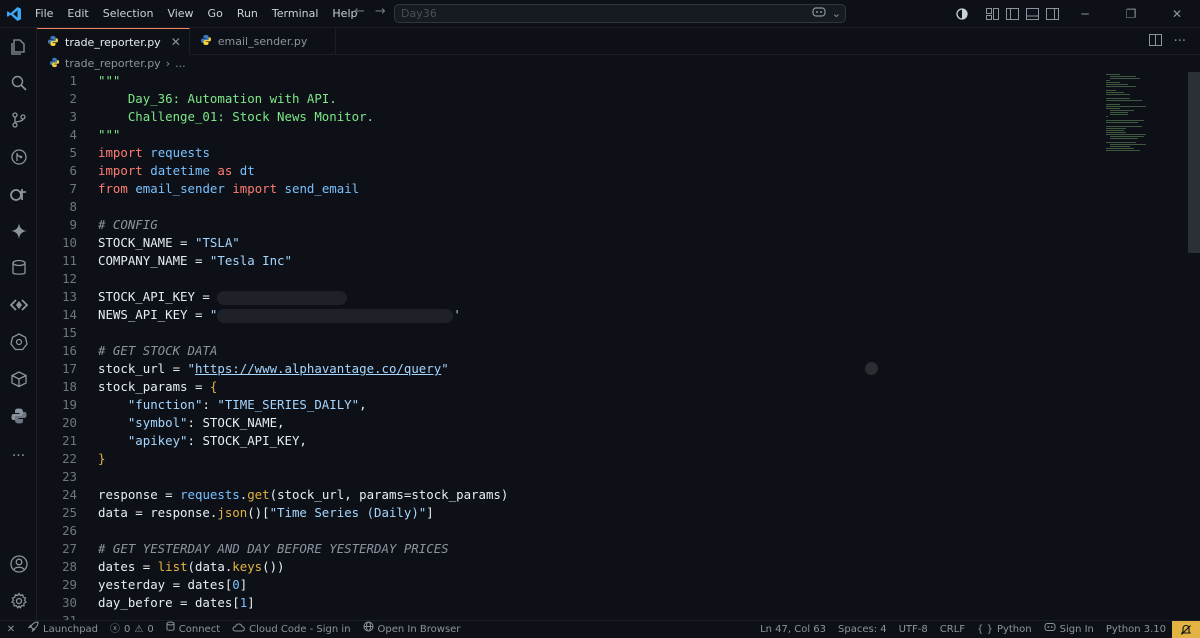 This screenshot has width=1200, height=638. What do you see at coordinates (322, 188) in the screenshot?
I see `code-token: send_email` at bounding box center [322, 188].